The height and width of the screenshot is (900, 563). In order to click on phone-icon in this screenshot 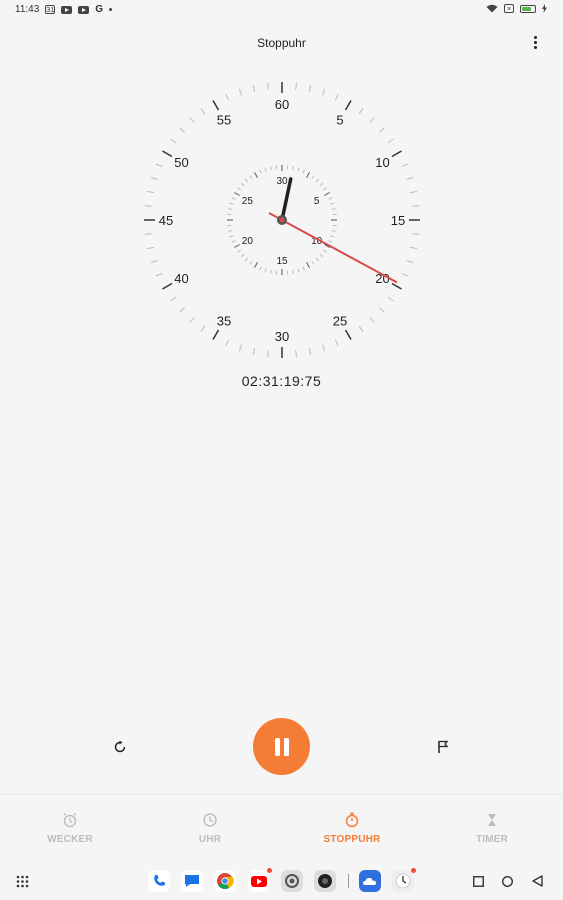, I will do `click(159, 881)`.